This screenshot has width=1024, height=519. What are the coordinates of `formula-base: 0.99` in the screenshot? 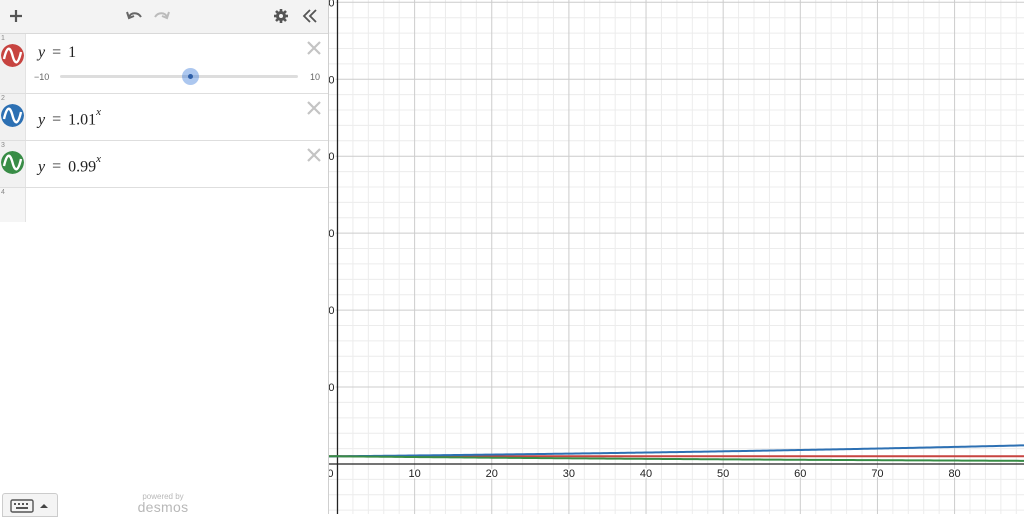 It's located at (82, 167).